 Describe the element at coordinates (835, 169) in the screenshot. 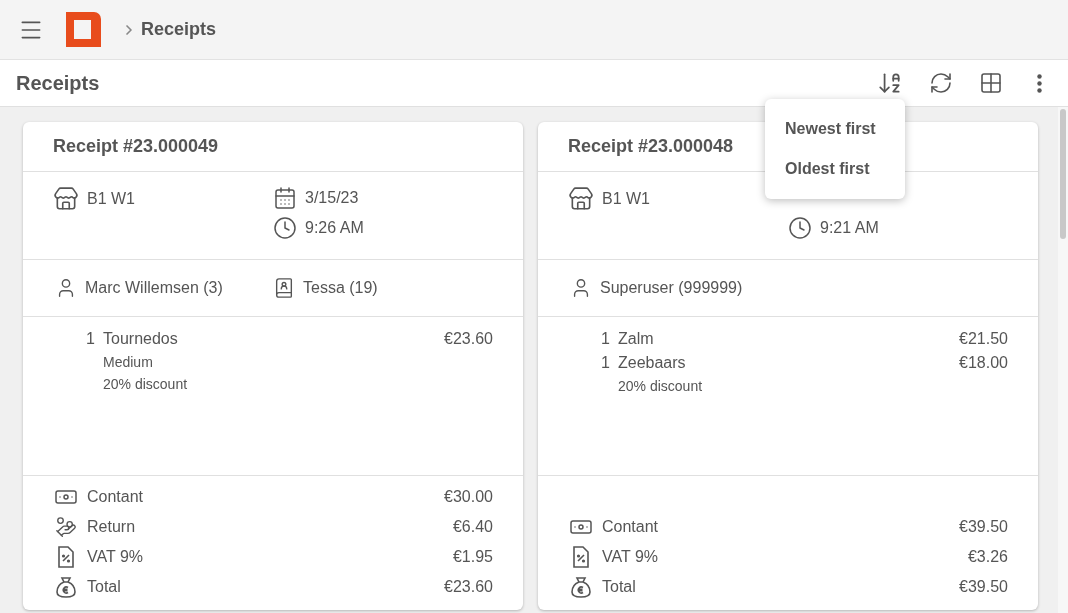

I see `sort-option: Oldest first` at that location.